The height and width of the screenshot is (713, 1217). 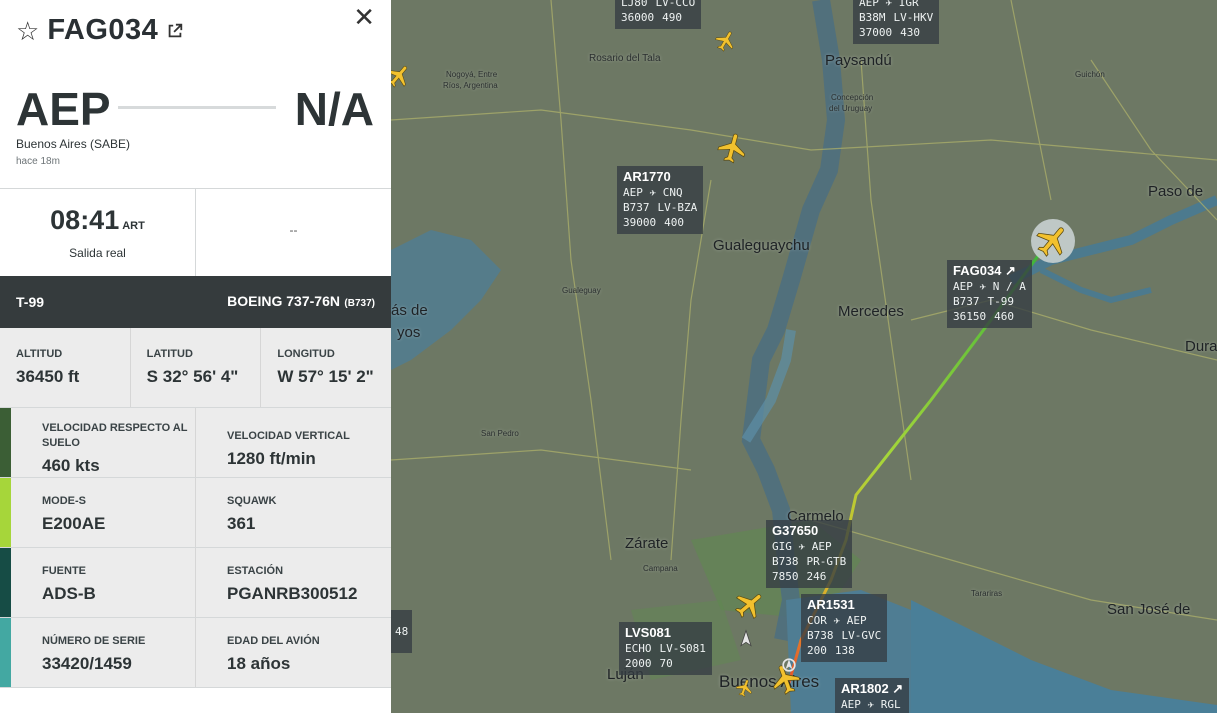 What do you see at coordinates (789, 665) in the screenshot?
I see `plane-heli-icon` at bounding box center [789, 665].